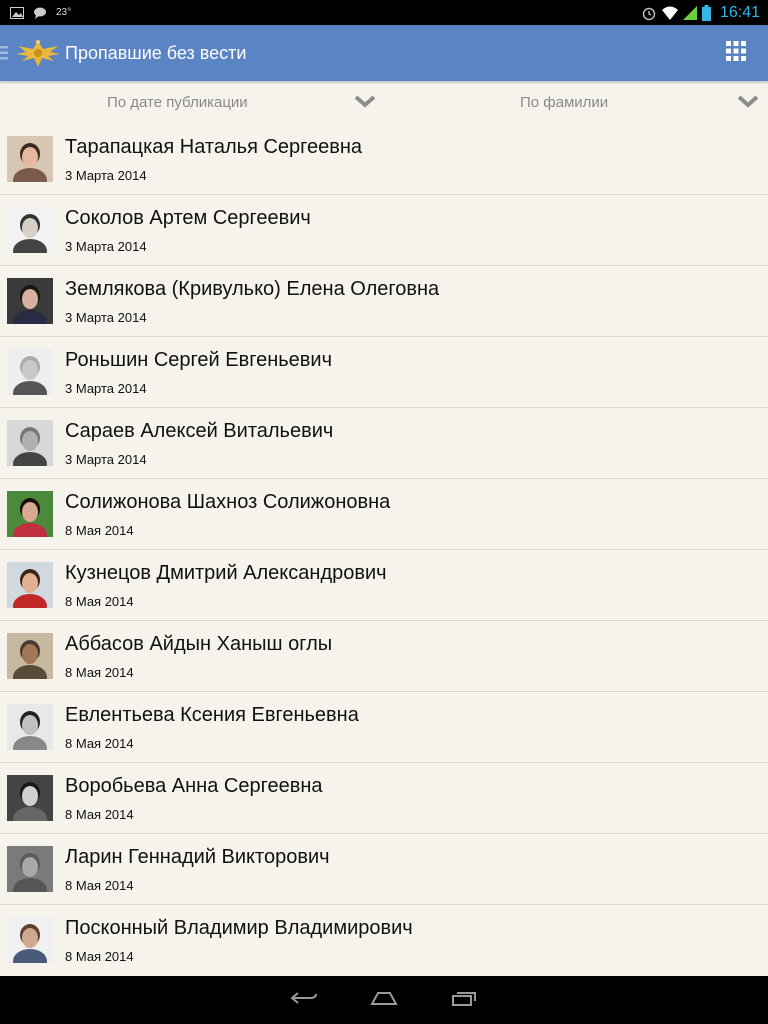 The image size is (768, 1024). Describe the element at coordinates (384, 12) in the screenshot. I see `status-bar: 23° 16:41` at that location.